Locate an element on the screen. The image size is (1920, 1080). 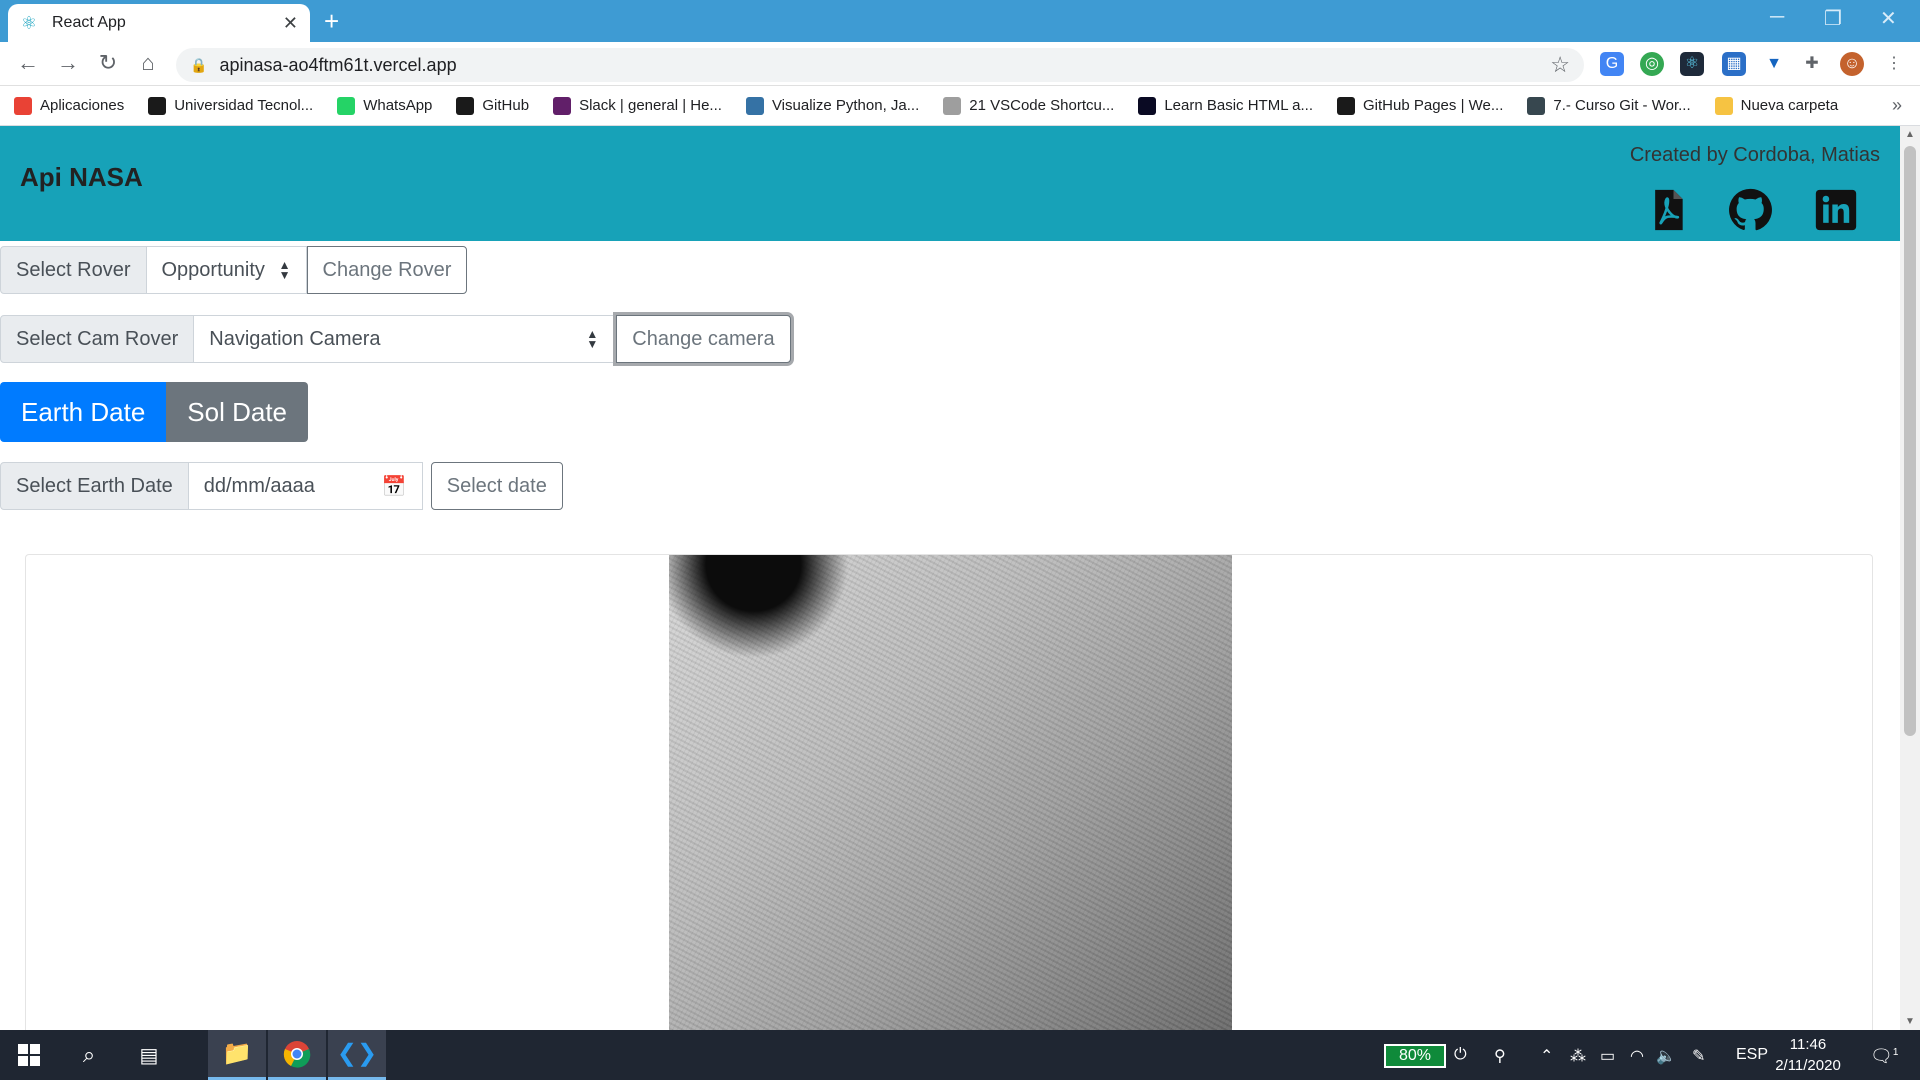
home-icon: ⌂ is located at coordinates (148, 63).